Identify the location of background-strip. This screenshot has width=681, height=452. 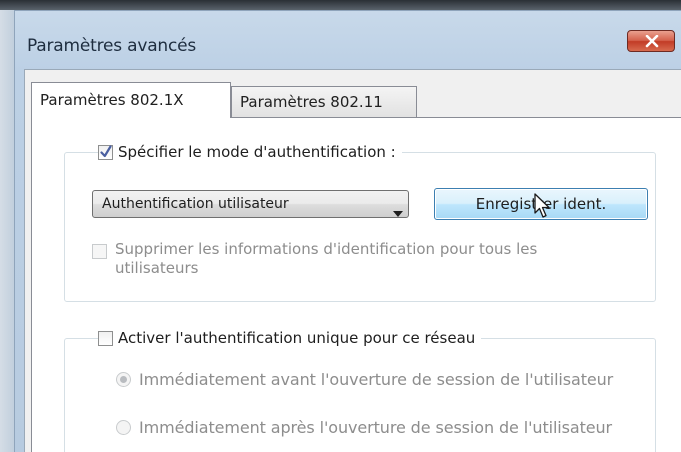
(340, 5).